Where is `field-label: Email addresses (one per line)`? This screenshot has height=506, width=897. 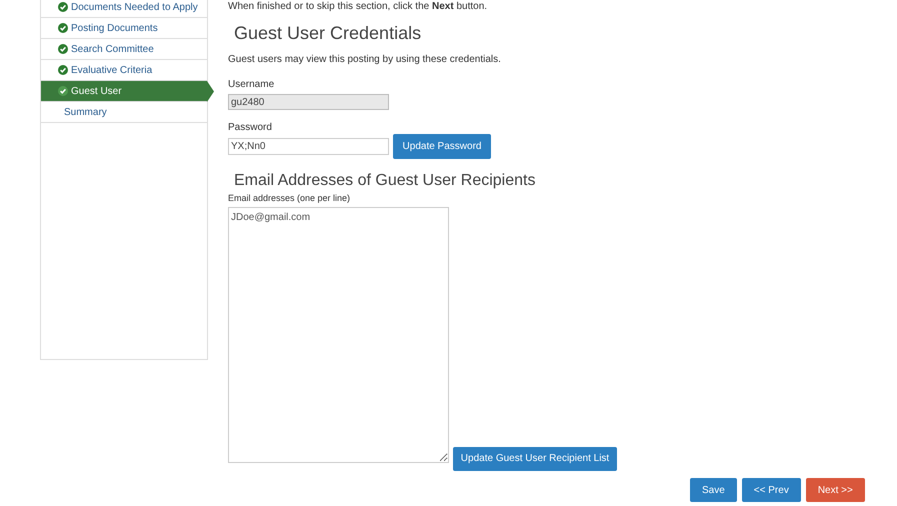 field-label: Email addresses (one per line) is located at coordinates (290, 198).